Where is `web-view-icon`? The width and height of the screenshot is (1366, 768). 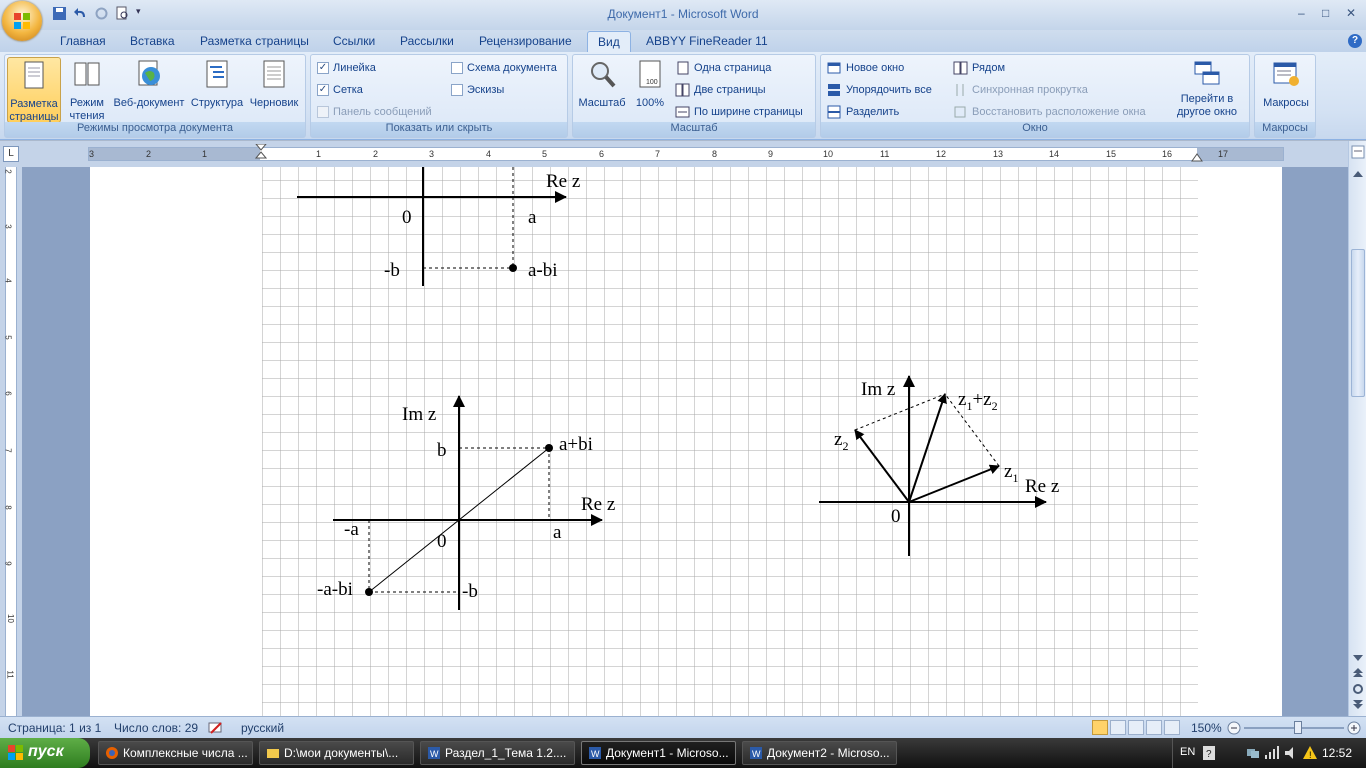 web-view-icon is located at coordinates (1136, 727).